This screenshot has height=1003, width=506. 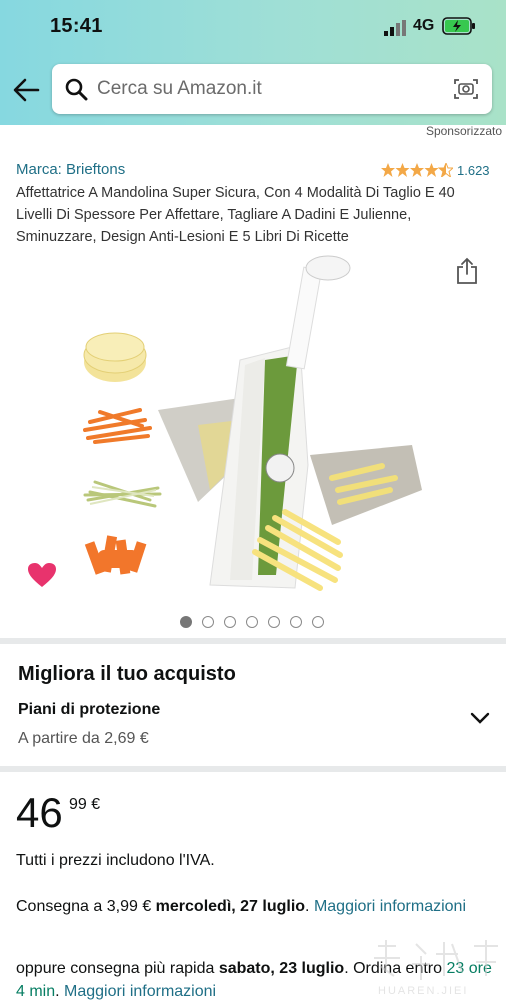 I want to click on signal-icon, so click(x=395, y=28).